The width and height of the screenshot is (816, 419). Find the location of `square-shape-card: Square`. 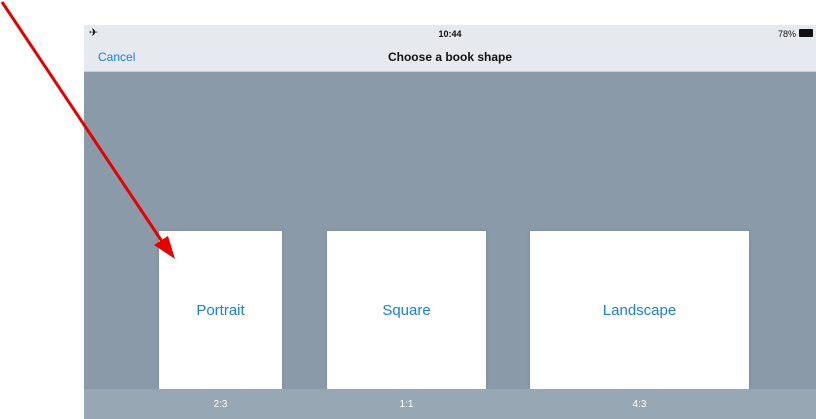

square-shape-card: Square is located at coordinates (406, 310).